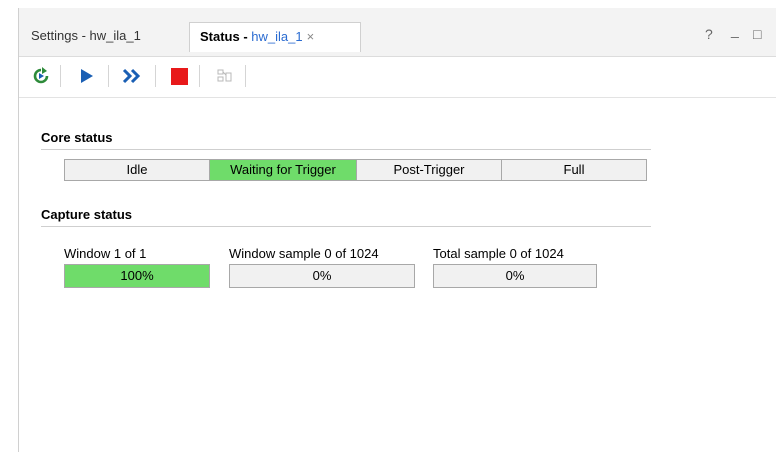  I want to click on window-sample-progress-bar: 0%, so click(322, 276).